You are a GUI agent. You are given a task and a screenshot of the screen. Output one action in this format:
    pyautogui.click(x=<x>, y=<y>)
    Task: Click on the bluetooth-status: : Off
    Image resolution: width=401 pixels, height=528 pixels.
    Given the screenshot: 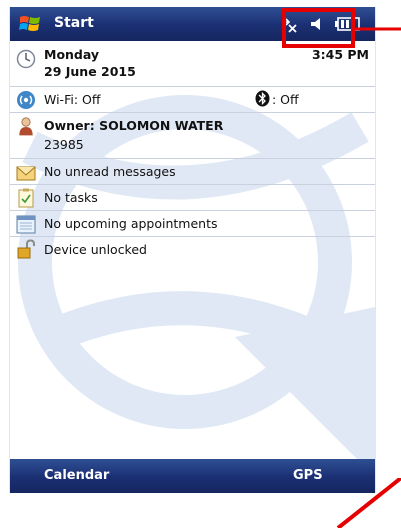 What is the action you would take?
    pyautogui.click(x=285, y=99)
    